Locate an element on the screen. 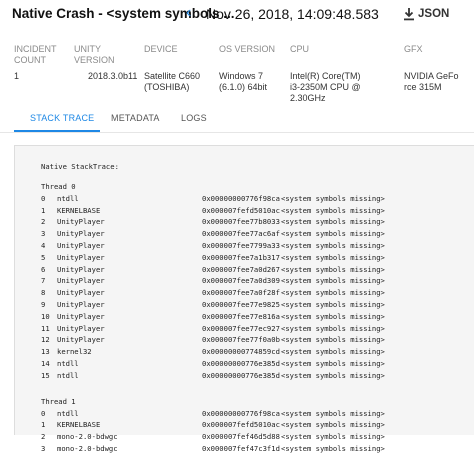 Image resolution: width=474 pixels, height=453 pixels. frame-address: 0x00000000774859cd is located at coordinates (241, 352).